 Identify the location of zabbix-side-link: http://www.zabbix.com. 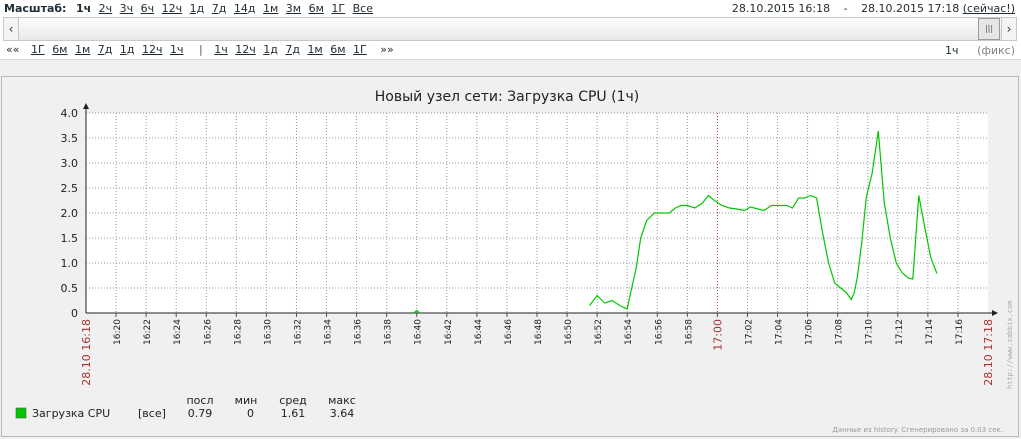
(1010, 344).